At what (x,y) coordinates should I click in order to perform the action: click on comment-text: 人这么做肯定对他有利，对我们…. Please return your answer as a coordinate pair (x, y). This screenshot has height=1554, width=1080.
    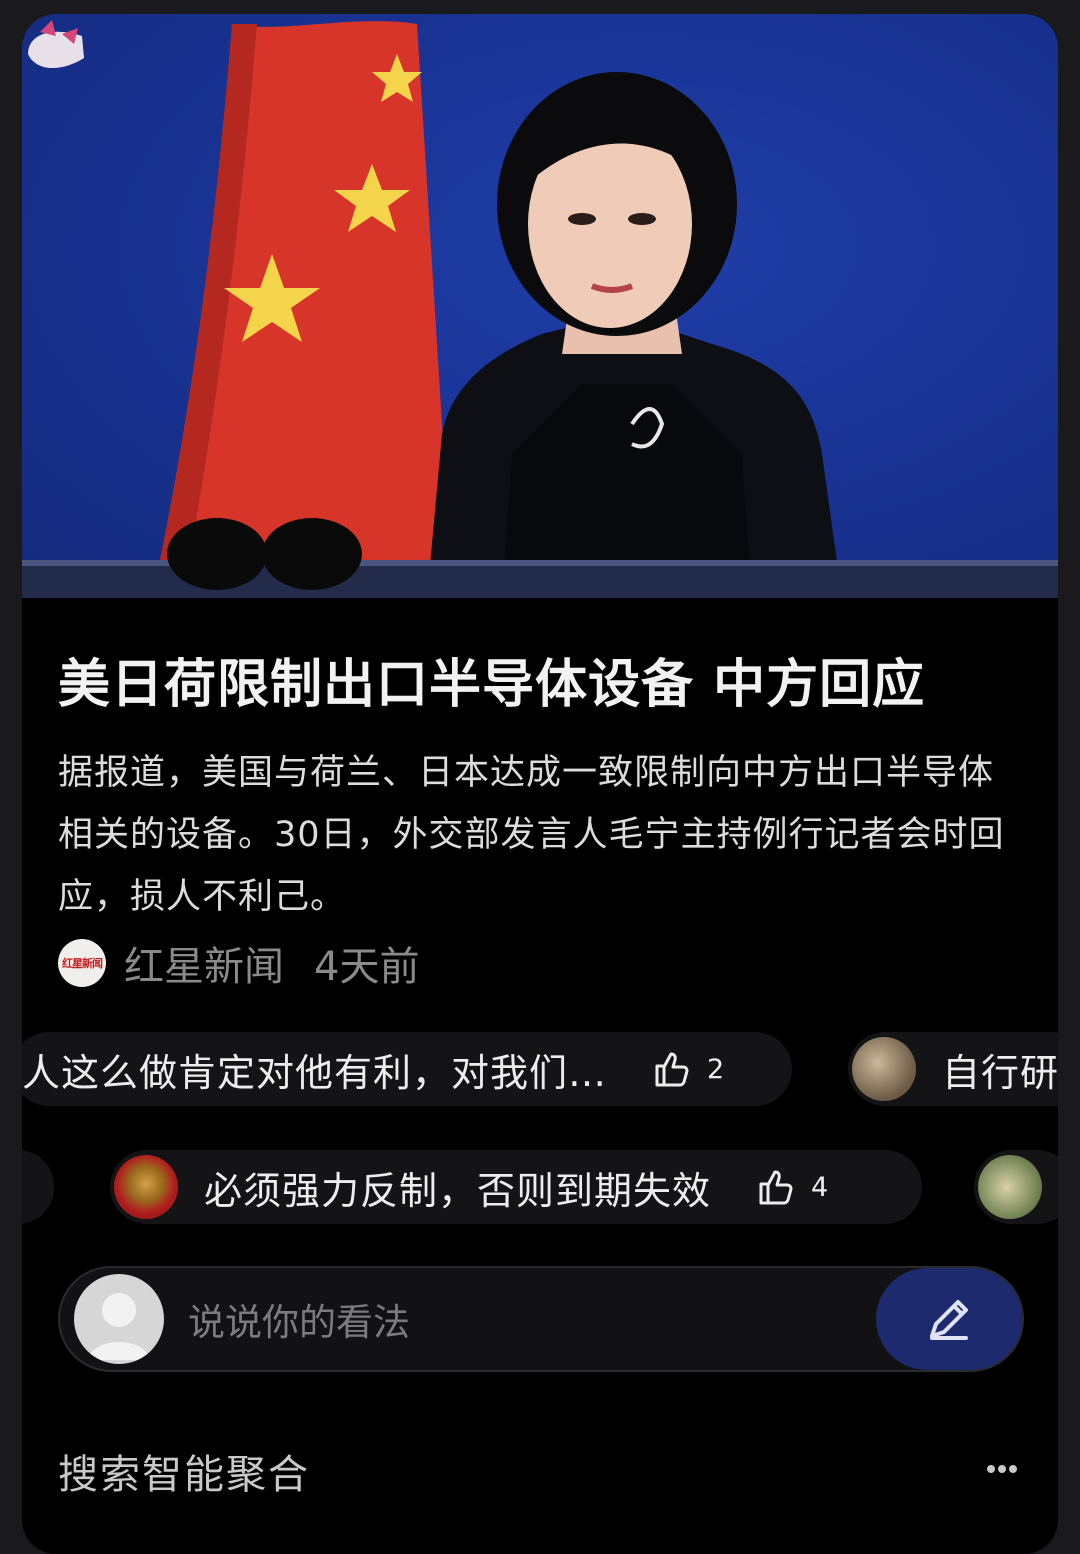
    Looking at the image, I should click on (315, 1072).